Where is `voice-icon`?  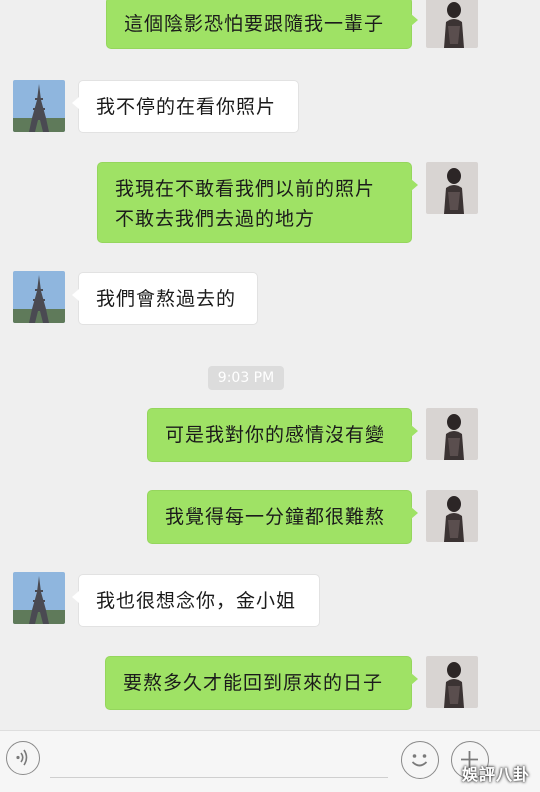
voice-icon is located at coordinates (22, 757).